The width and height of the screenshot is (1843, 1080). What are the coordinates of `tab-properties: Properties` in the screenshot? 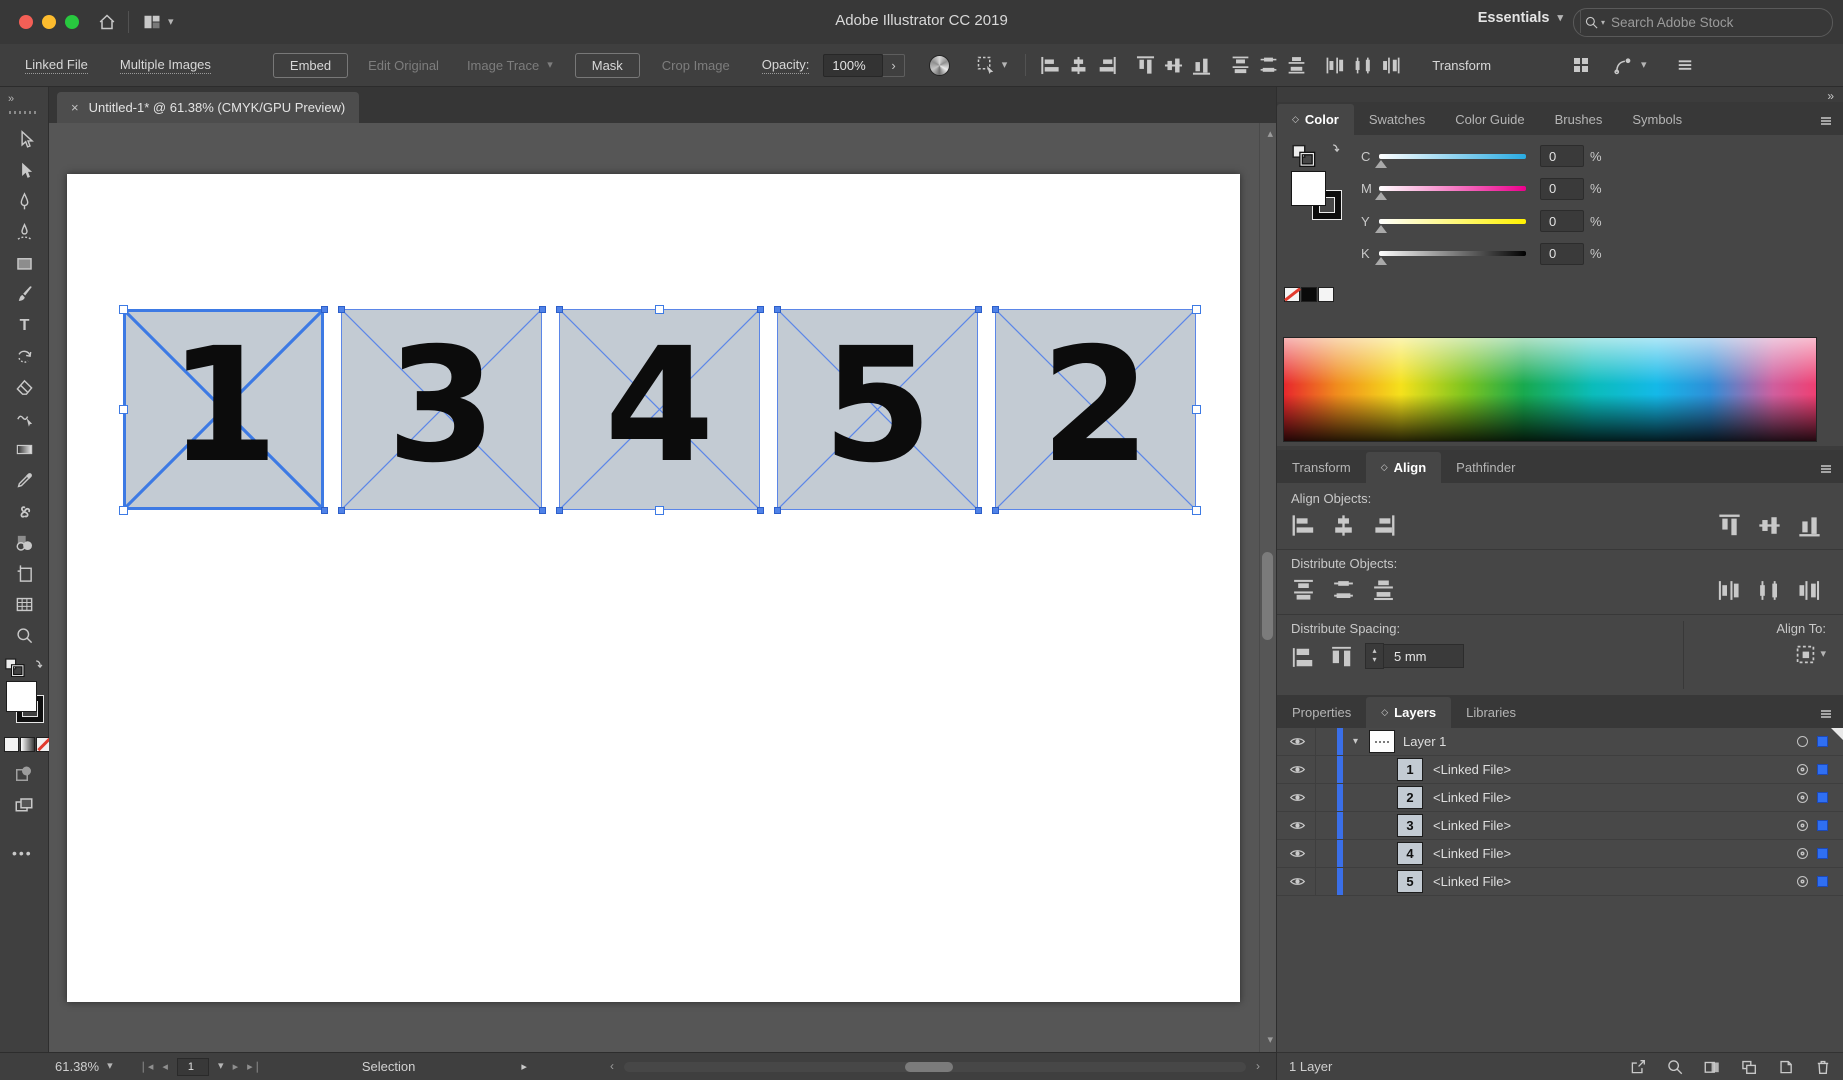 It's located at (1321, 712).